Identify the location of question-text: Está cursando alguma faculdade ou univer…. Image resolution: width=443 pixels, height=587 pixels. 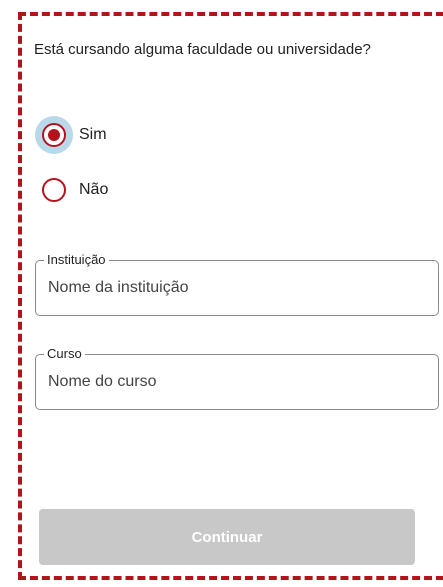
(202, 49).